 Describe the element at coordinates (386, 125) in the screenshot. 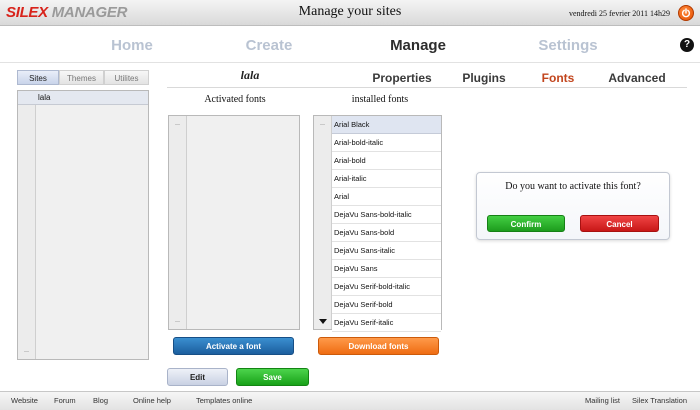

I see `font-row: Arial Black` at that location.